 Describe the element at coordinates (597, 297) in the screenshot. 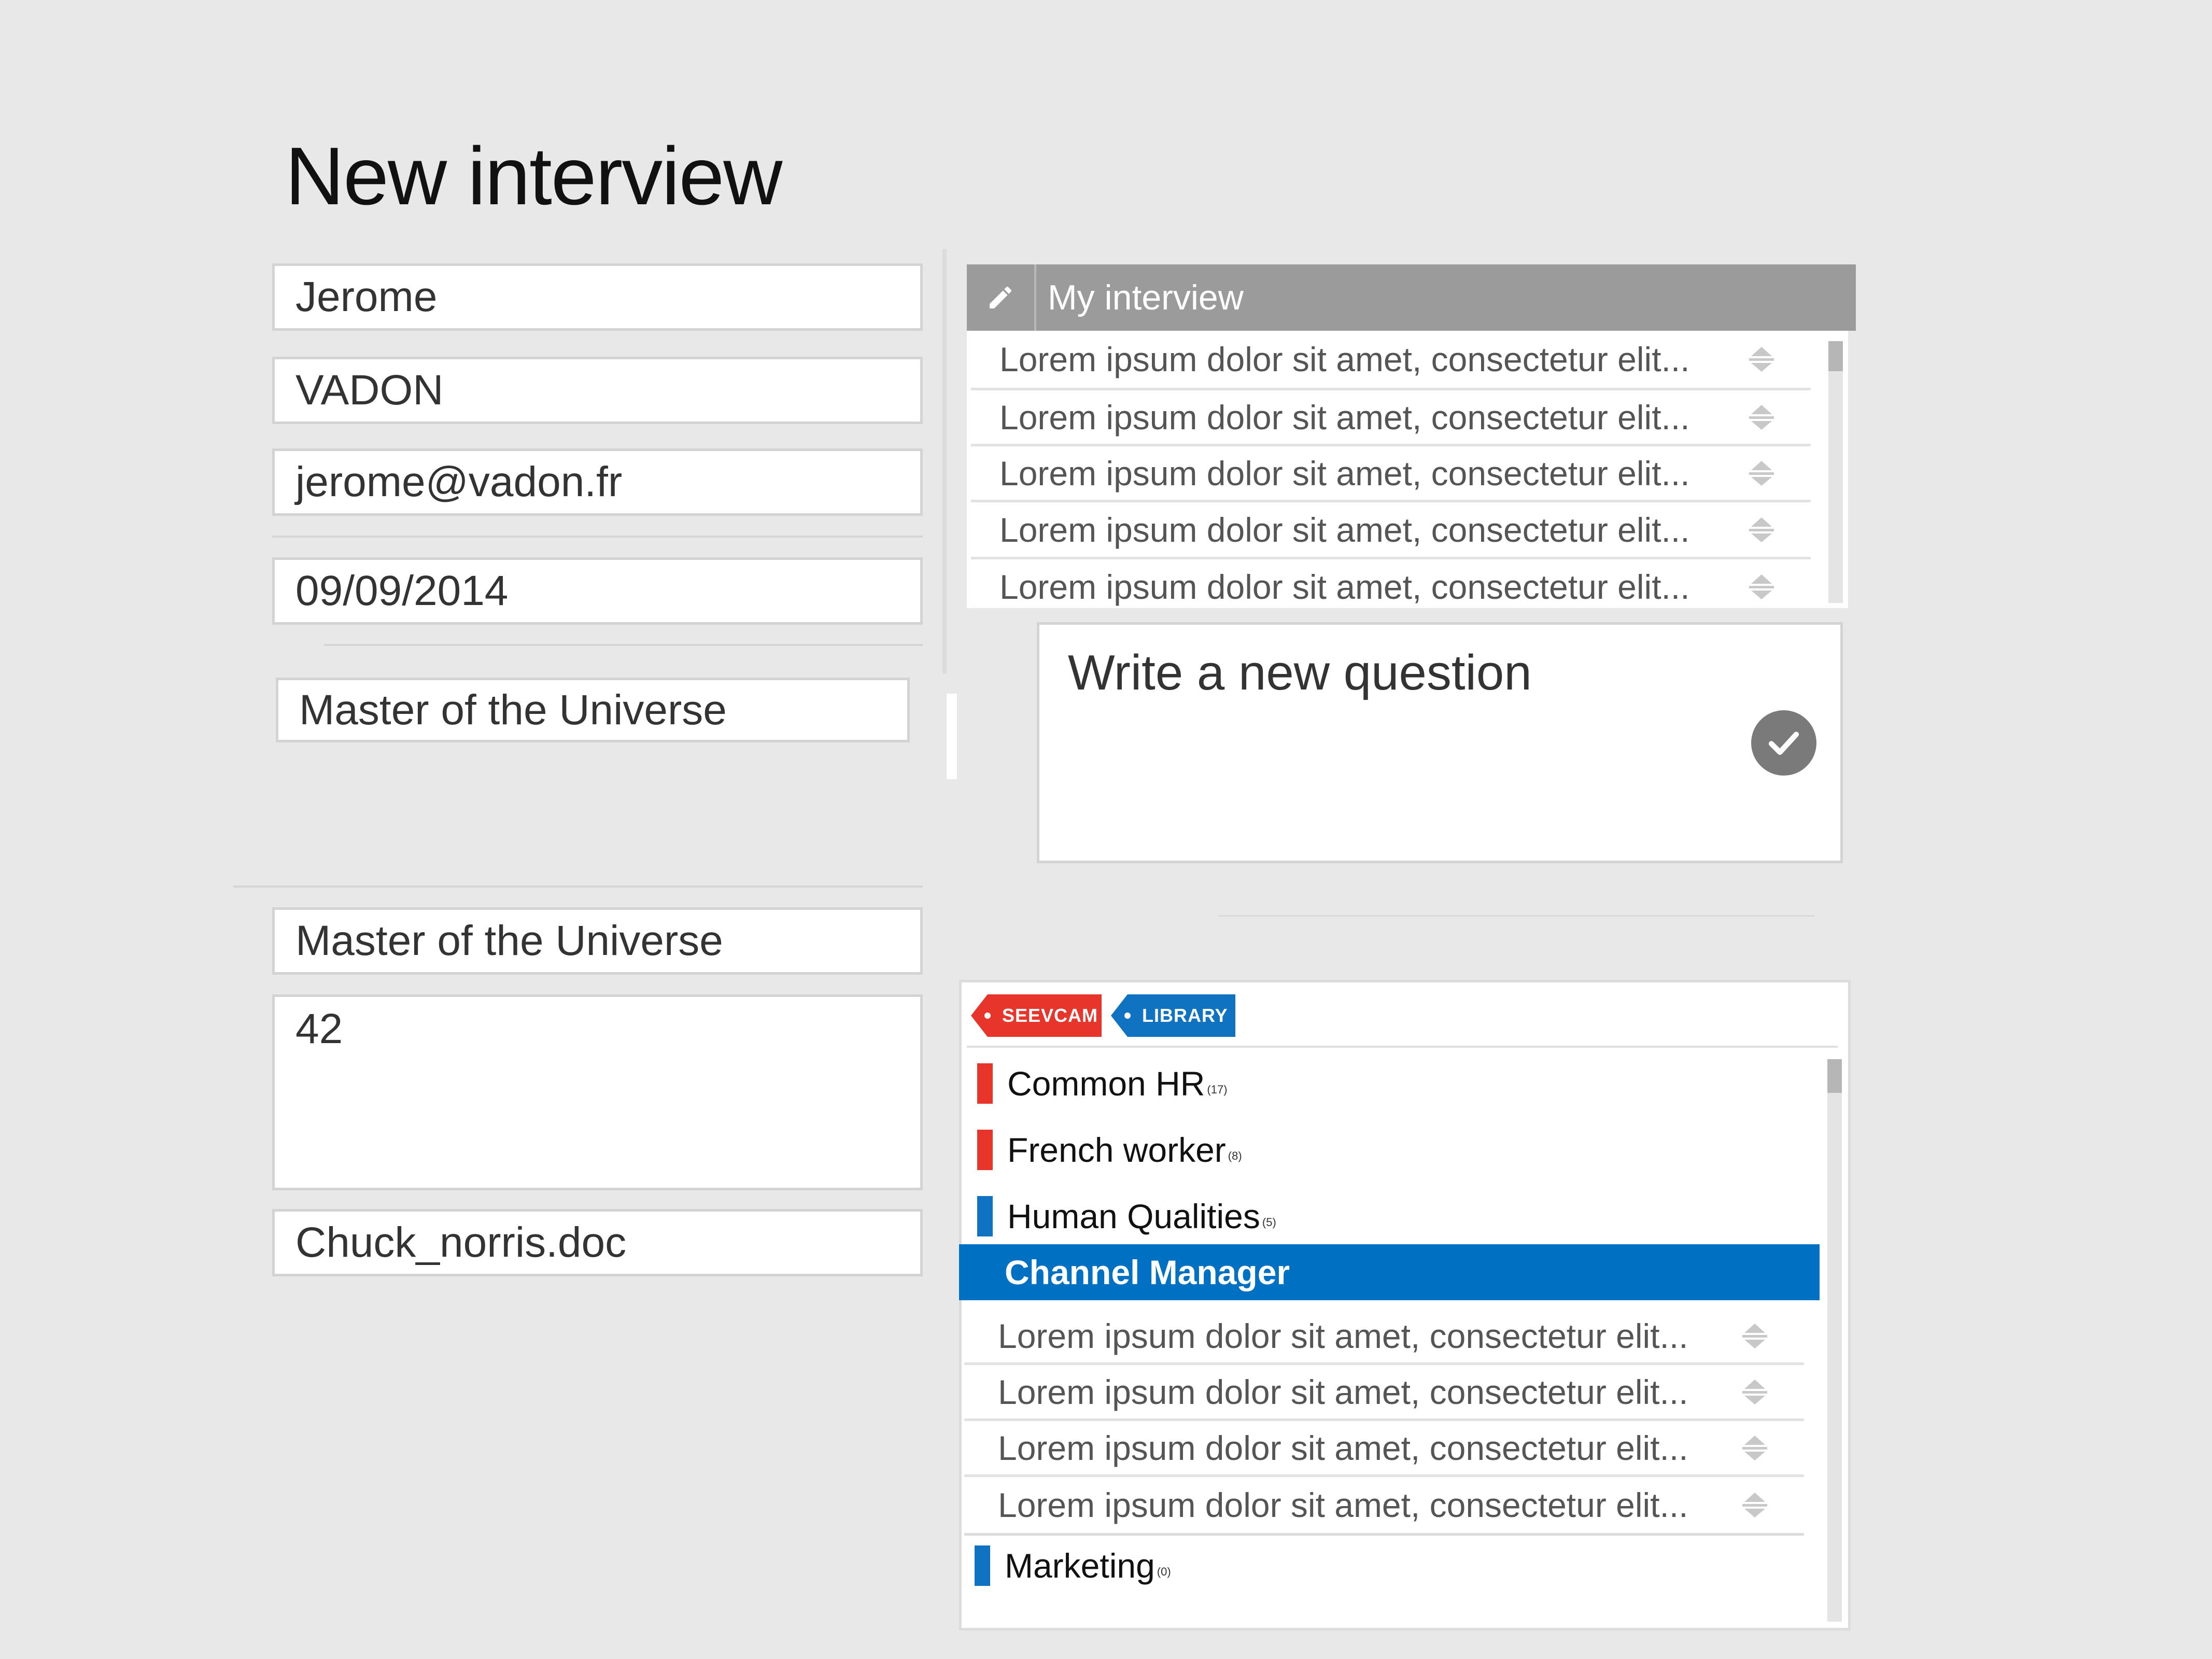

I see `first-name-field: Jerome` at that location.